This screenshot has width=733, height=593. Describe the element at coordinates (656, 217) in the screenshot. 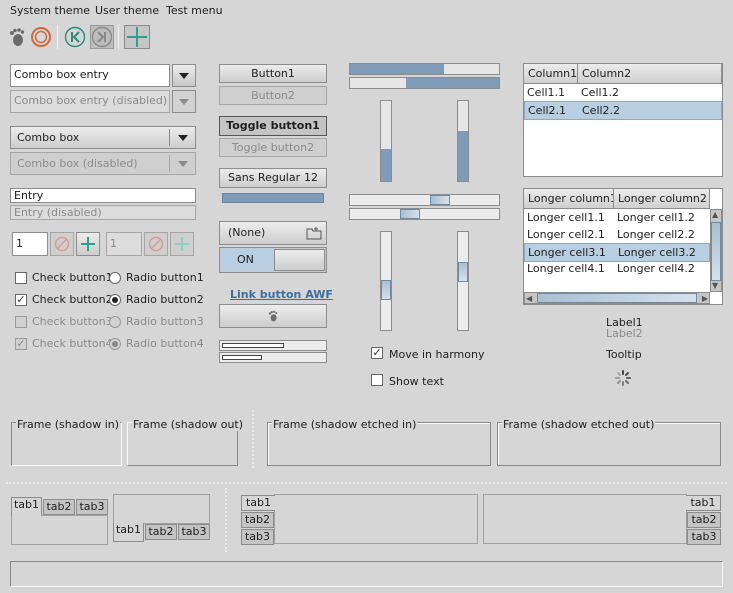

I see `table-cell: Longer cell1.2` at that location.